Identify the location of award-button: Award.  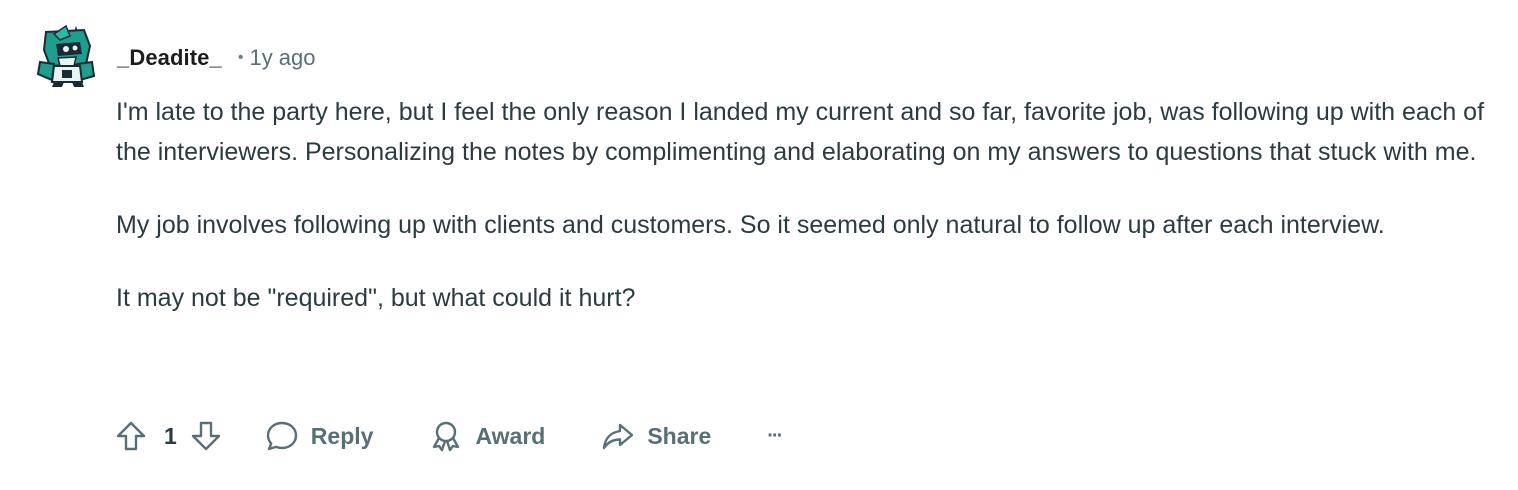
(487, 436).